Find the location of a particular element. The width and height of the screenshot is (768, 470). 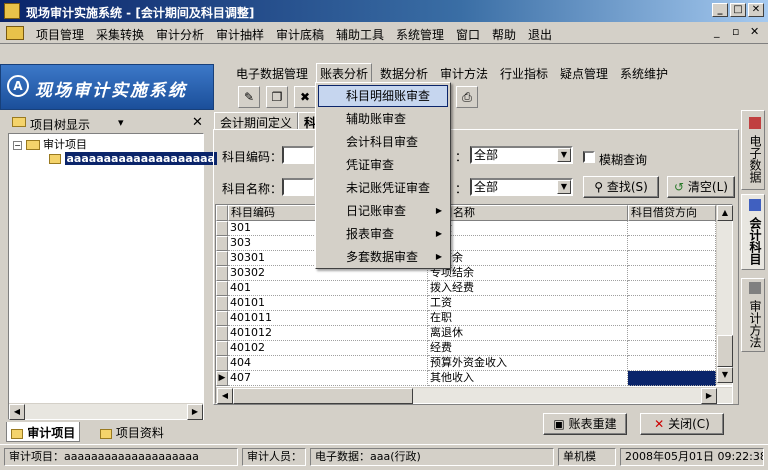

table-cell: 离退休 is located at coordinates (528, 333).